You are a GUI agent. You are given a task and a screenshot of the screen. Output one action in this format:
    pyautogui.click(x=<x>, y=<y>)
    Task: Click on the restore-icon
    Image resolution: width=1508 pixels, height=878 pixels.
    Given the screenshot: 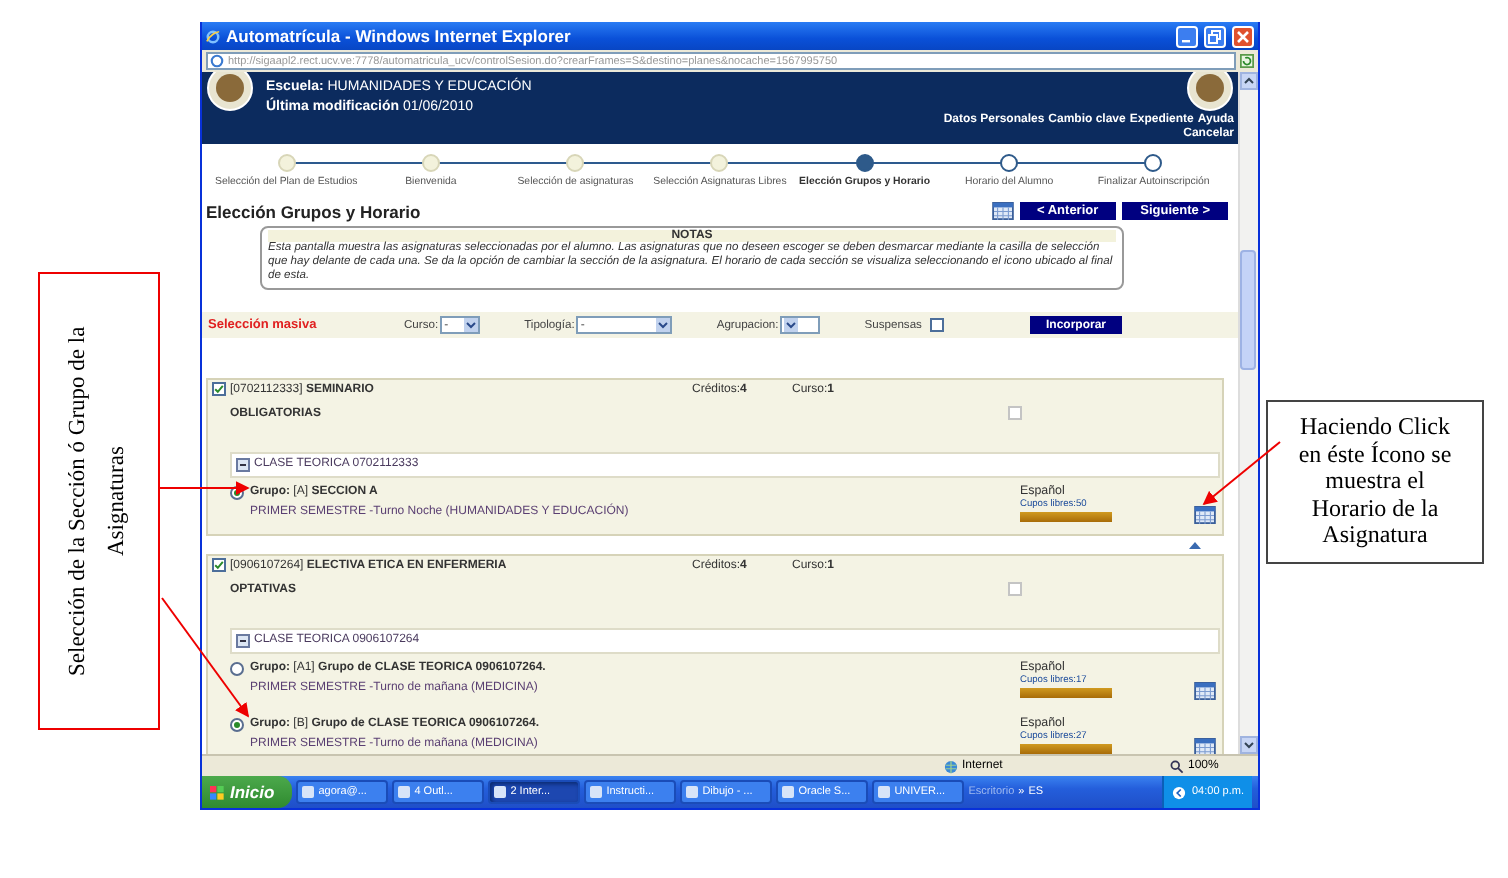 What is the action you would take?
    pyautogui.click(x=1215, y=36)
    